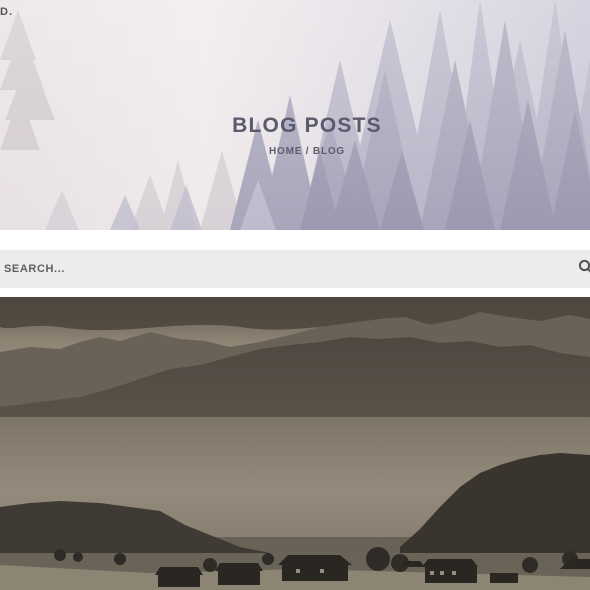 The height and width of the screenshot is (590, 590). I want to click on search-button, so click(584, 267).